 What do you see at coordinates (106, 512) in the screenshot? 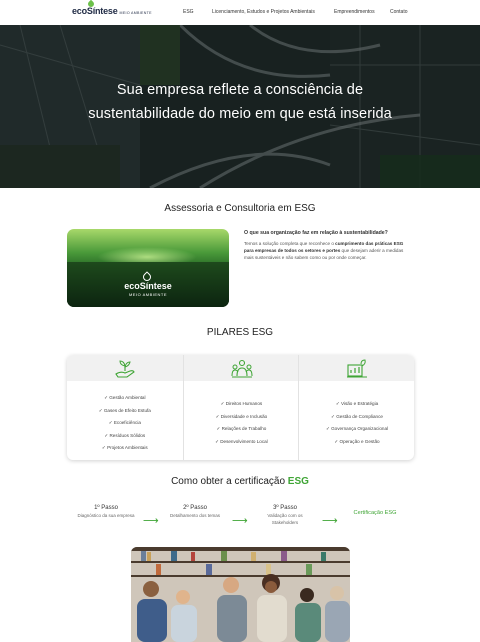
I see `step-1: 1º Passo Diagnóstico da sua empresa` at bounding box center [106, 512].